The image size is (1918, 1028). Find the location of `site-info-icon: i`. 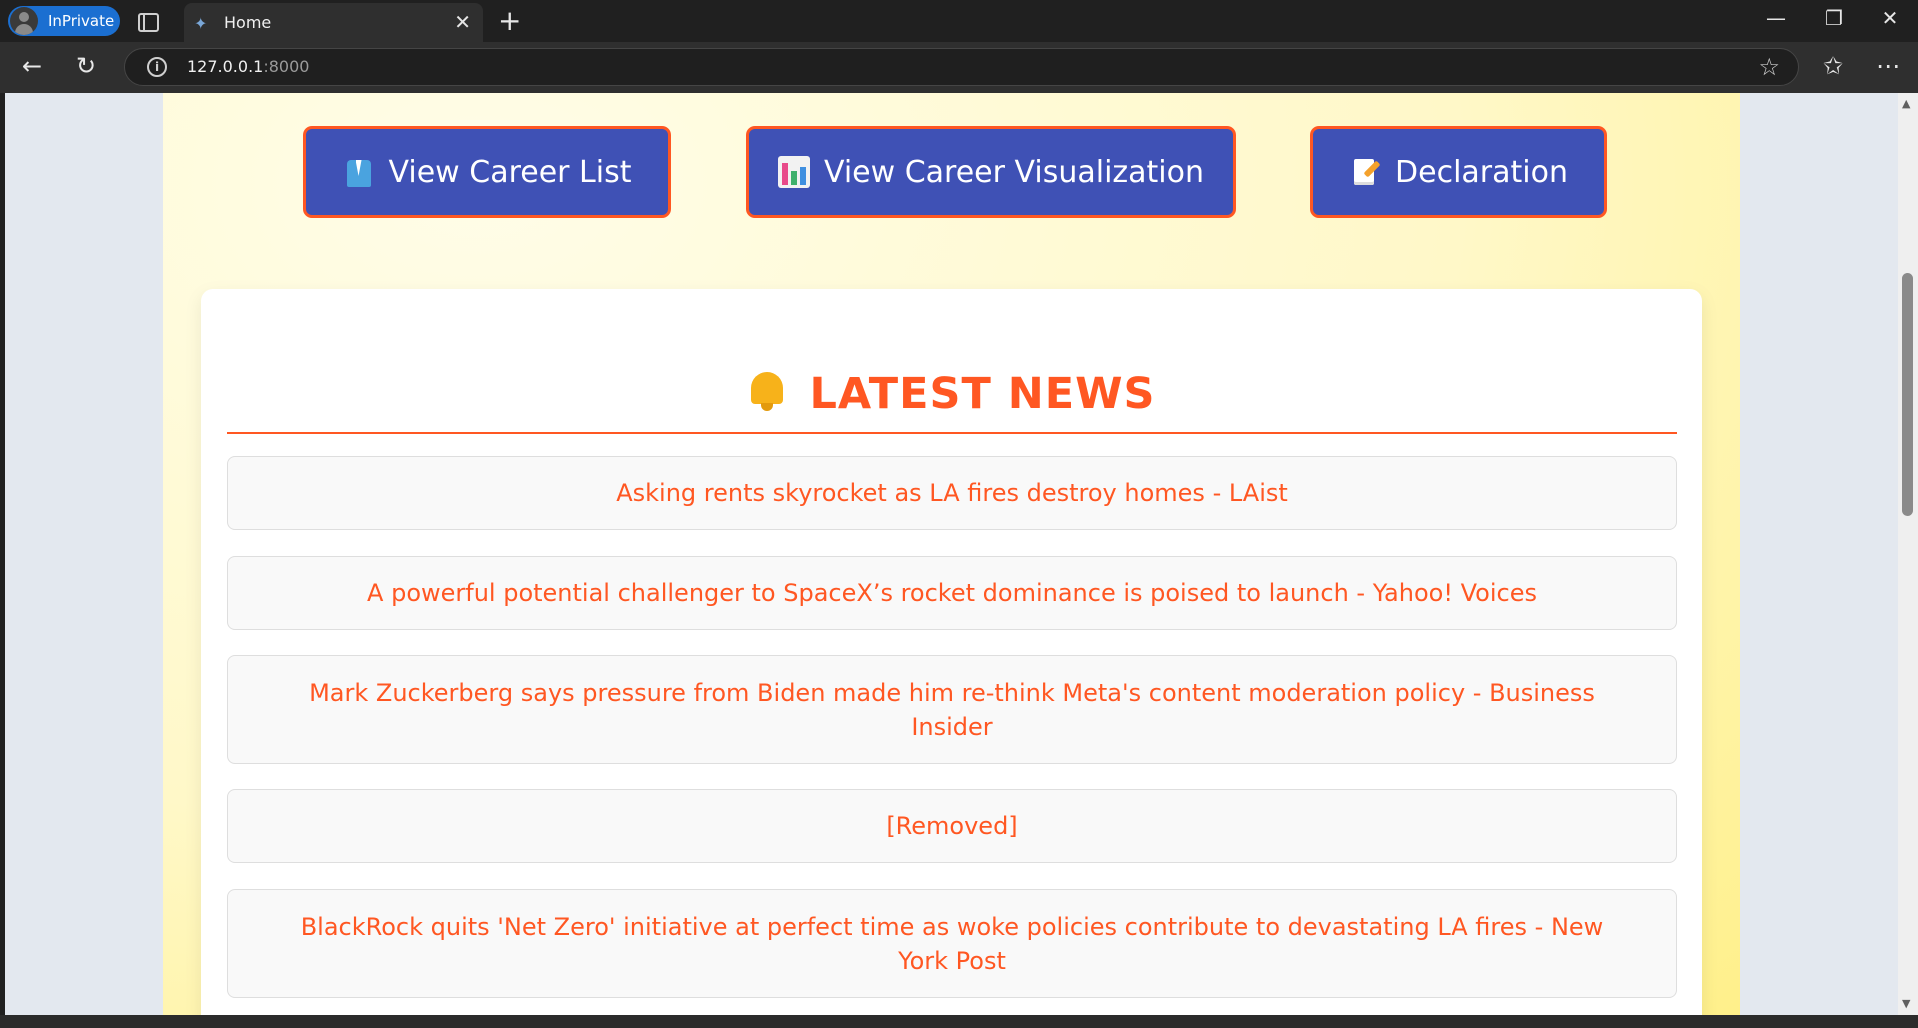

site-info-icon: i is located at coordinates (157, 67).